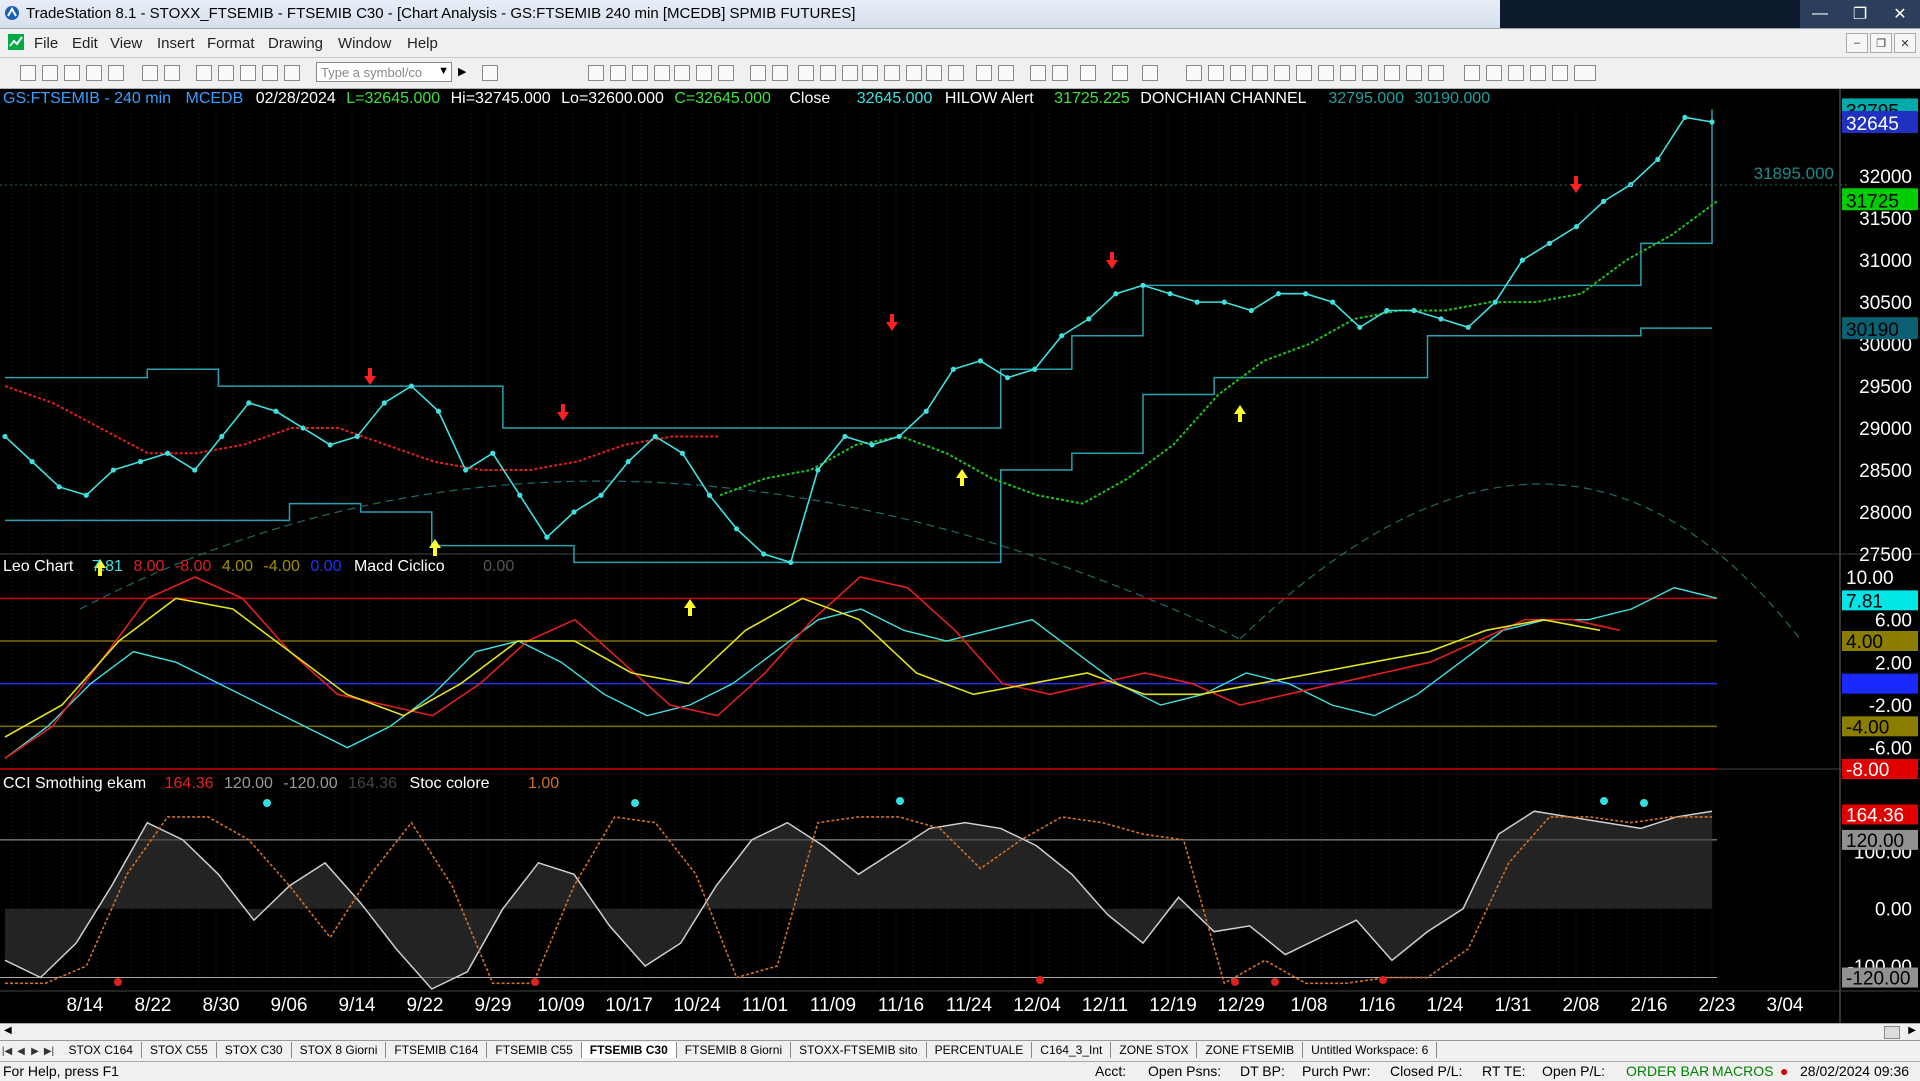  What do you see at coordinates (254, 1050) in the screenshot?
I see `workspace-tab: STOX C30` at bounding box center [254, 1050].